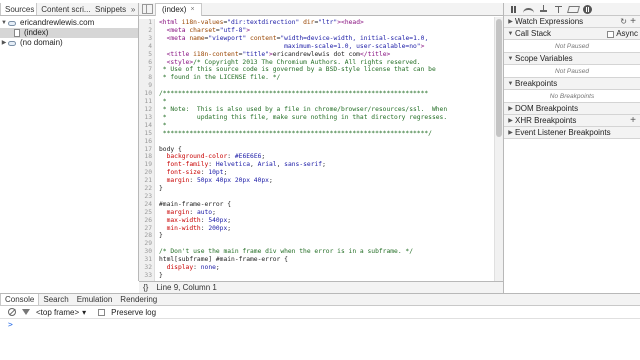 The height and width of the screenshot is (360, 640). Describe the element at coordinates (17, 33) in the screenshot. I see `file-icon` at that location.